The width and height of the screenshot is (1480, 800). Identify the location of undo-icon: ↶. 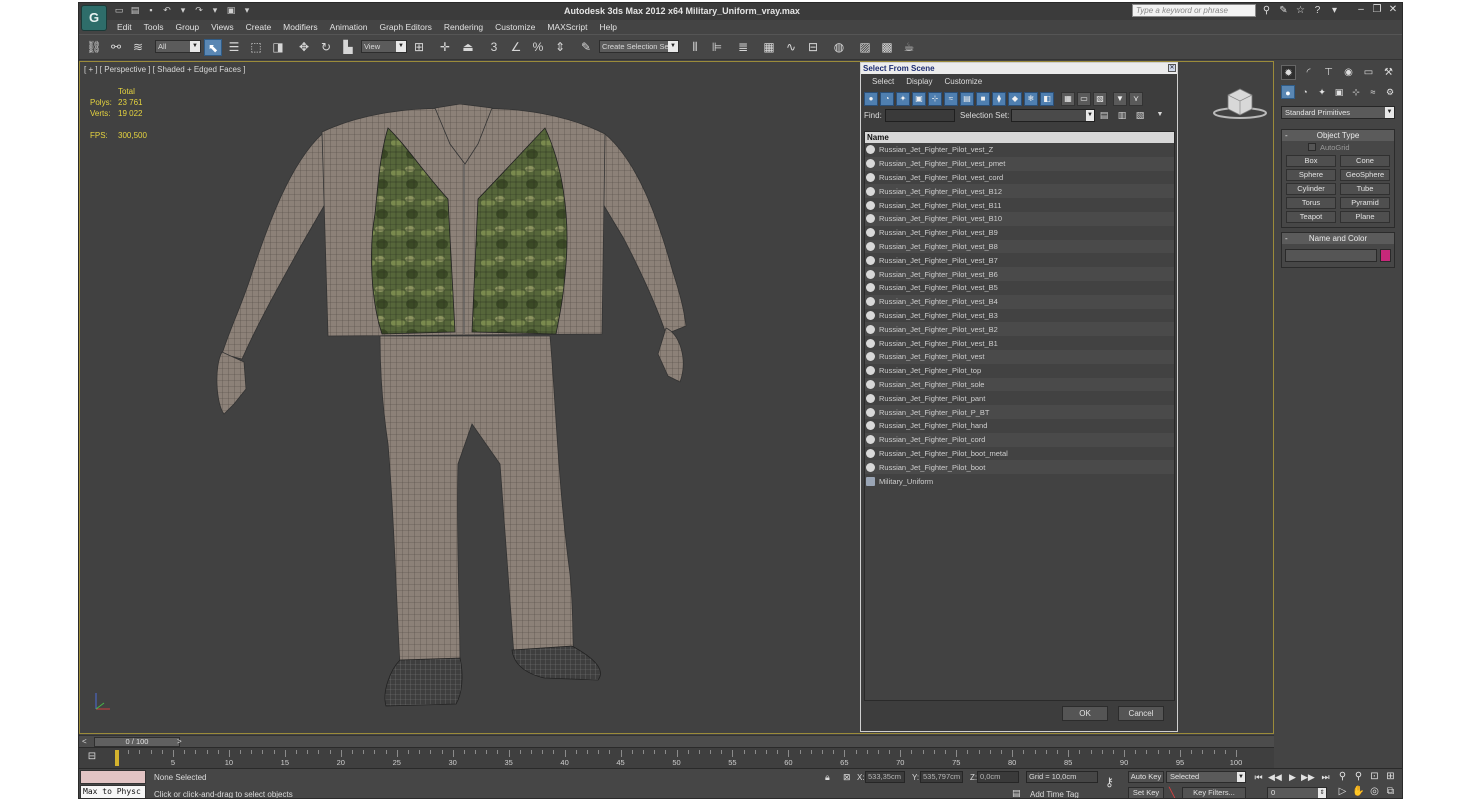
(167, 10).